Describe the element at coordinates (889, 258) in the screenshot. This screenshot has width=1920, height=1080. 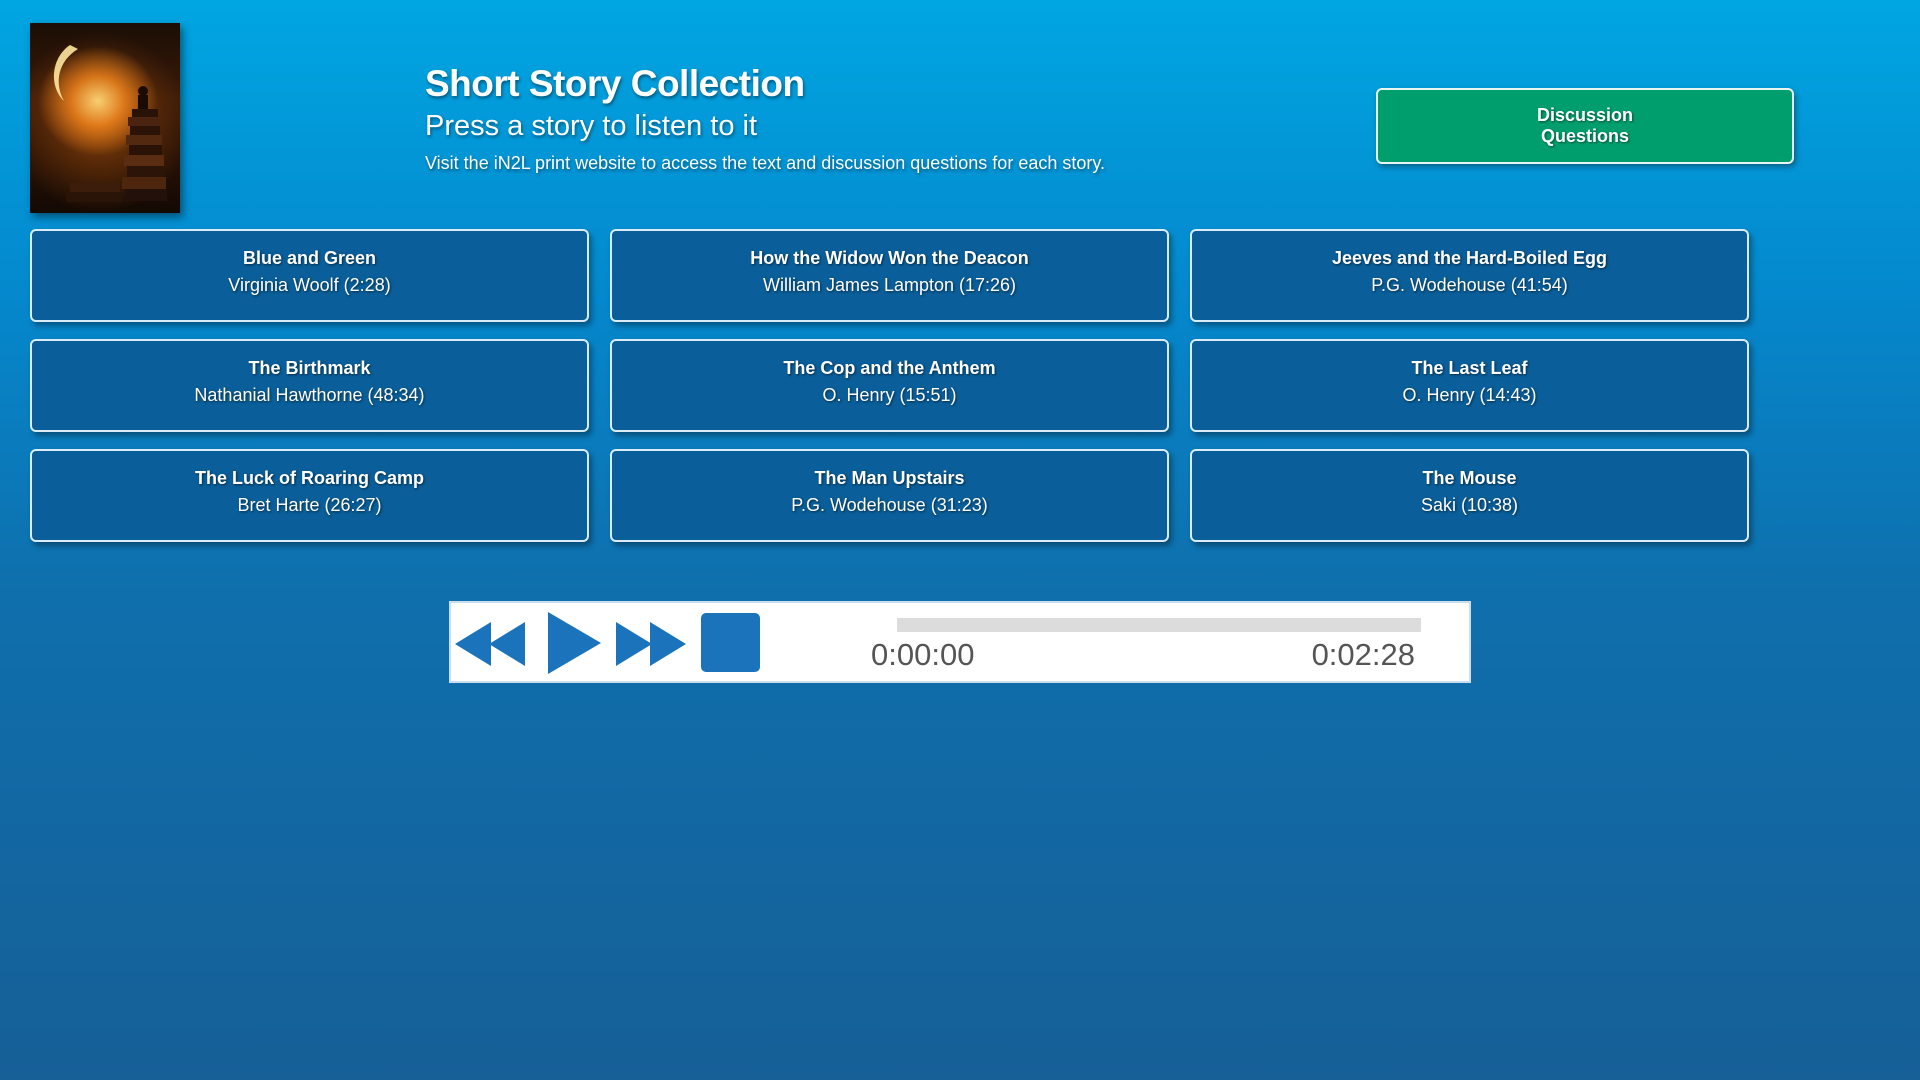
I see `story-title: How the Widow Won the Deacon` at that location.